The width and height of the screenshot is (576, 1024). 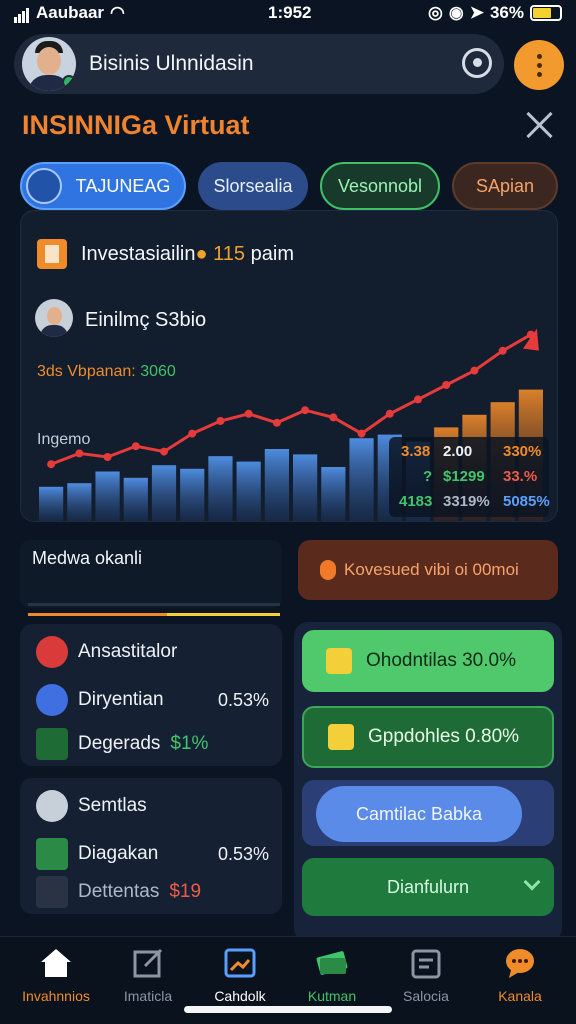 I want to click on chevron-down-icon, so click(x=532, y=882).